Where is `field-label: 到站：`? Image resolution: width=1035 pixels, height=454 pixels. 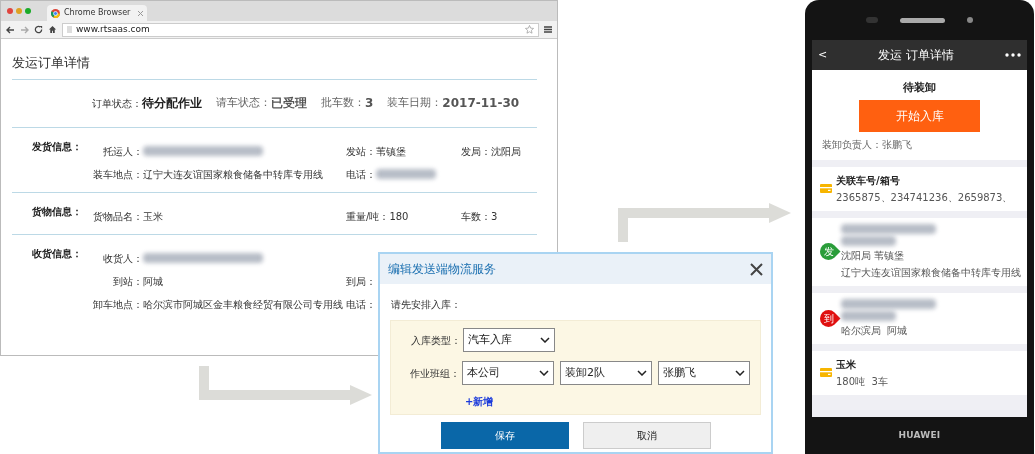
field-label: 到站： is located at coordinates (127, 281).